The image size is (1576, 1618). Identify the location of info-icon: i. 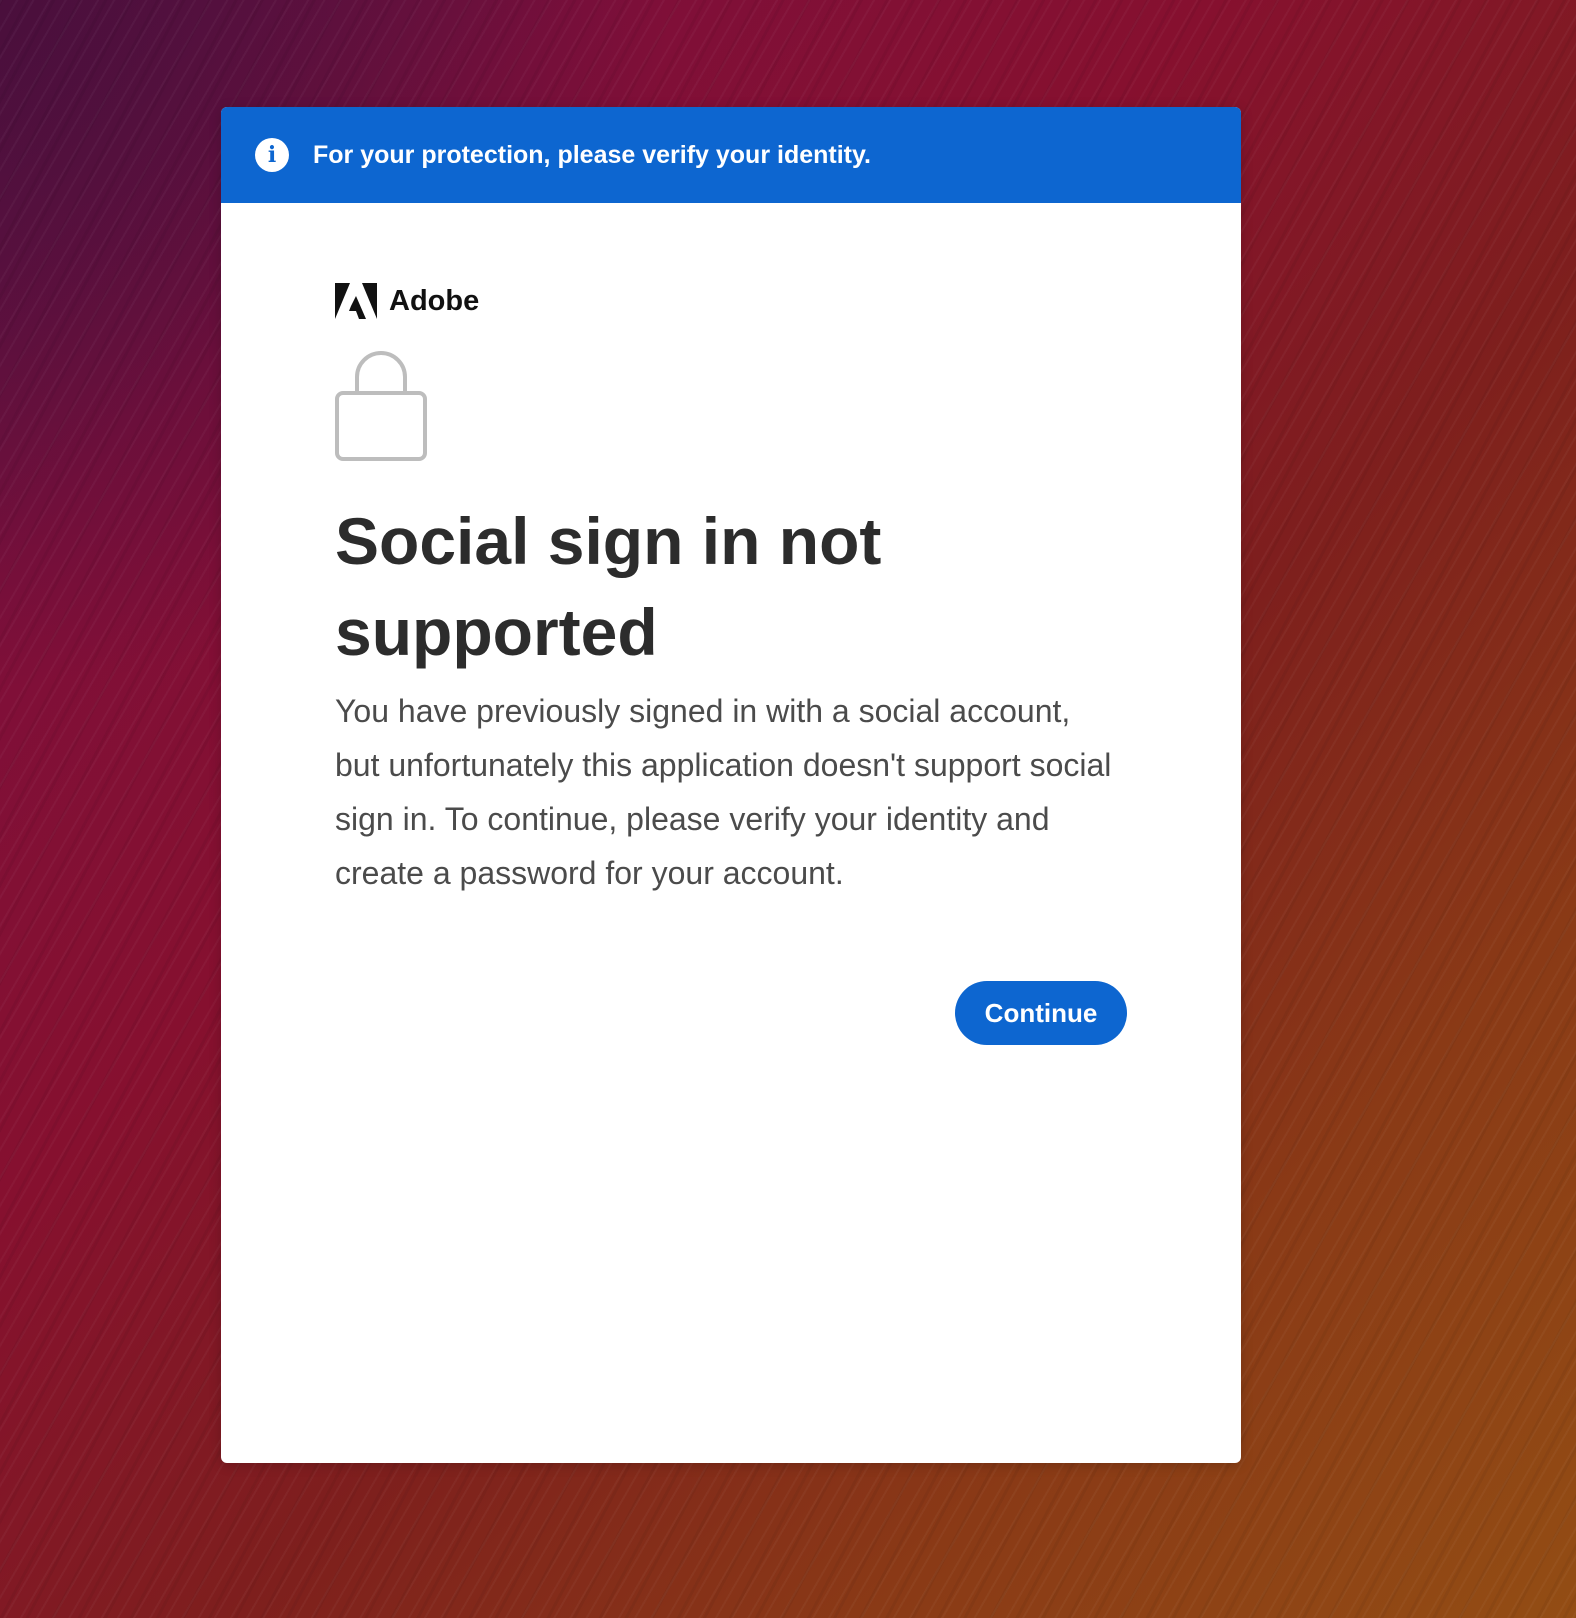
(272, 155).